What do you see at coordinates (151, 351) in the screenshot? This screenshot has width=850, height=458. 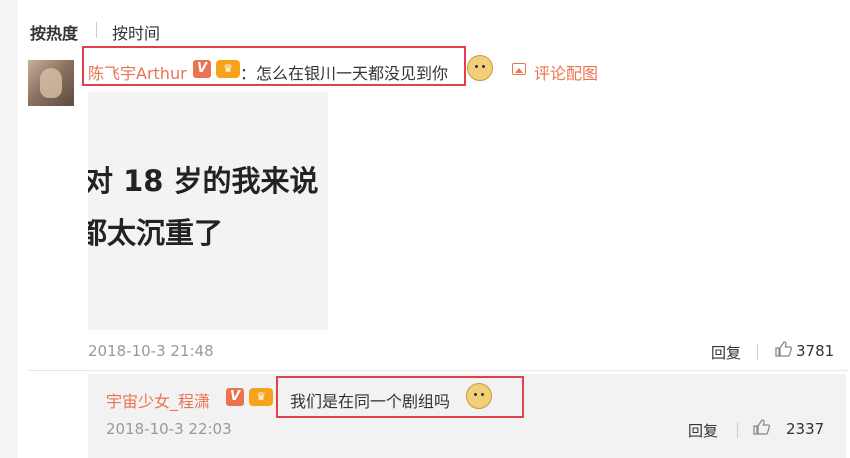 I see `comment-timestamp: 2018-10-3 21:48` at bounding box center [151, 351].